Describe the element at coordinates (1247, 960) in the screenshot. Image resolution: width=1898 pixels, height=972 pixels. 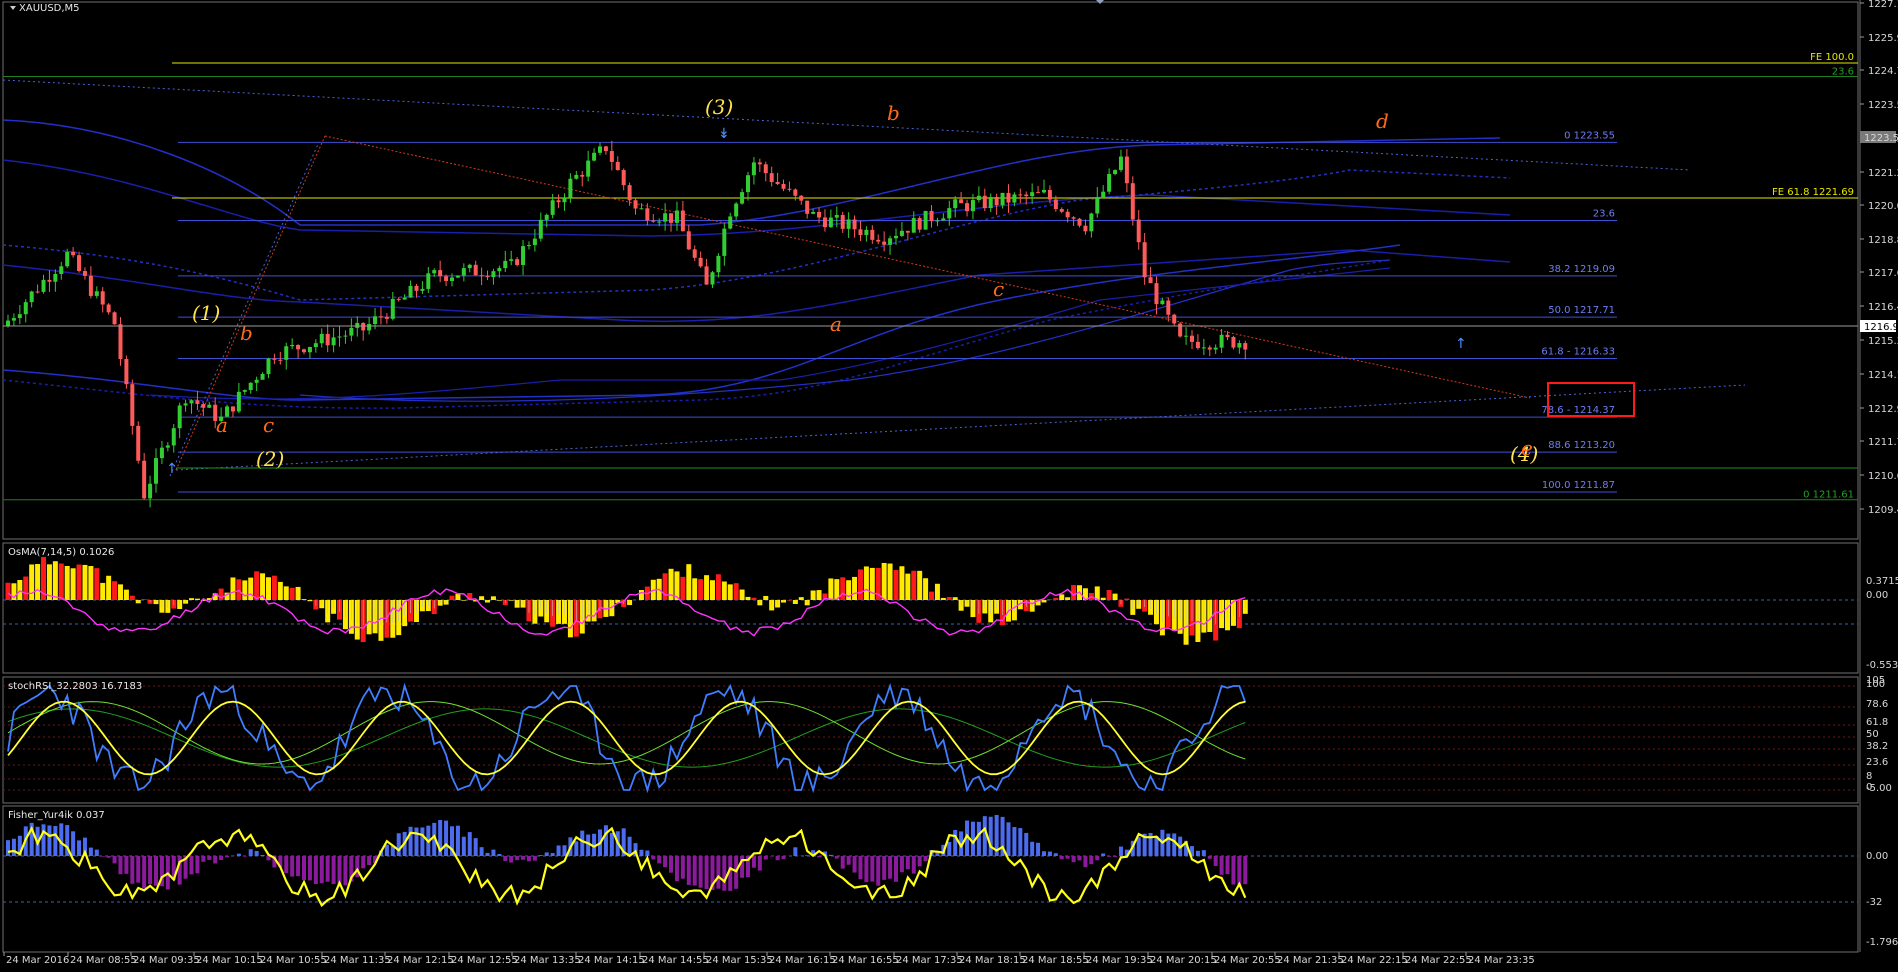
I see `time-tick-label: 24 Mar 20:55` at that location.